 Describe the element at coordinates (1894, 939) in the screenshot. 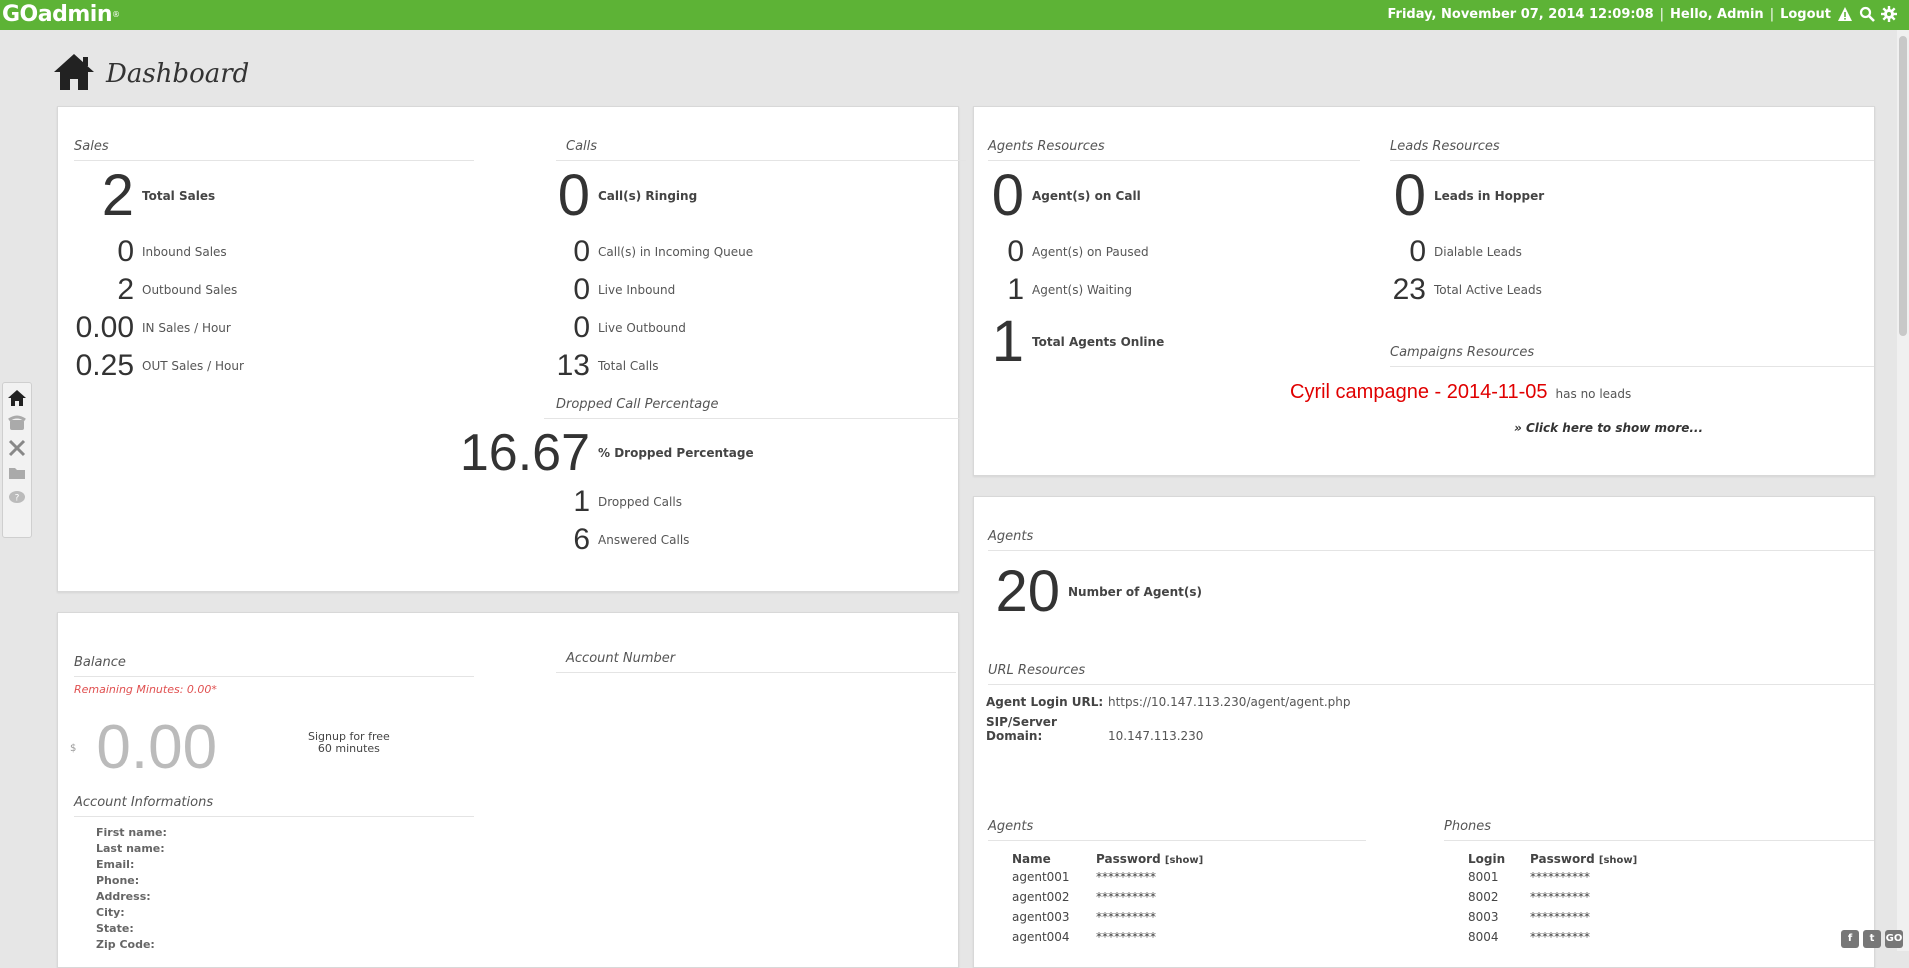

I see `go-icon: GO` at that location.